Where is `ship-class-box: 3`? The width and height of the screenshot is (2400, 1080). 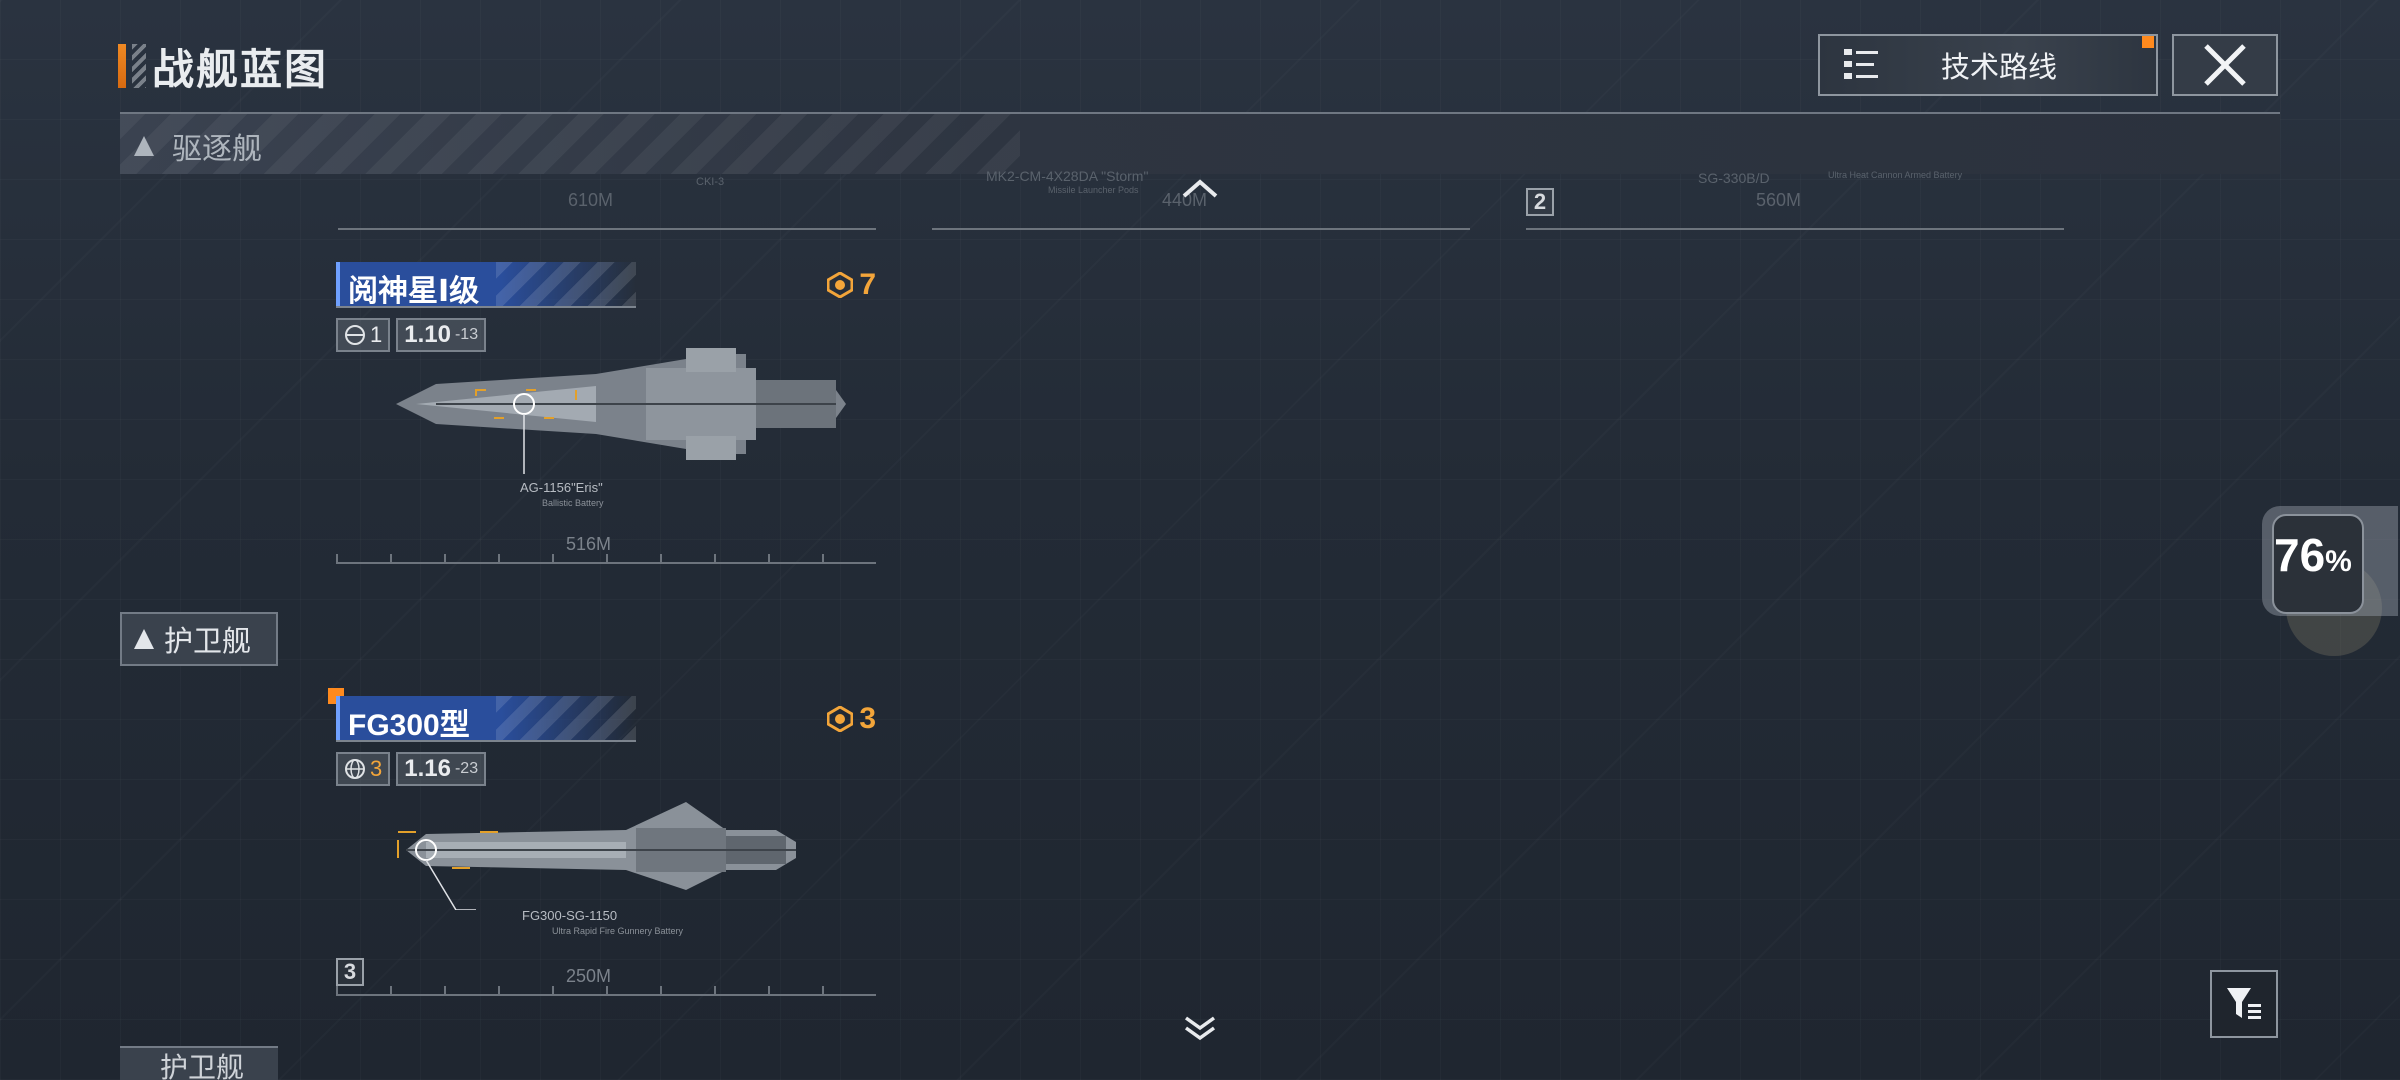
ship-class-box: 3 is located at coordinates (363, 769).